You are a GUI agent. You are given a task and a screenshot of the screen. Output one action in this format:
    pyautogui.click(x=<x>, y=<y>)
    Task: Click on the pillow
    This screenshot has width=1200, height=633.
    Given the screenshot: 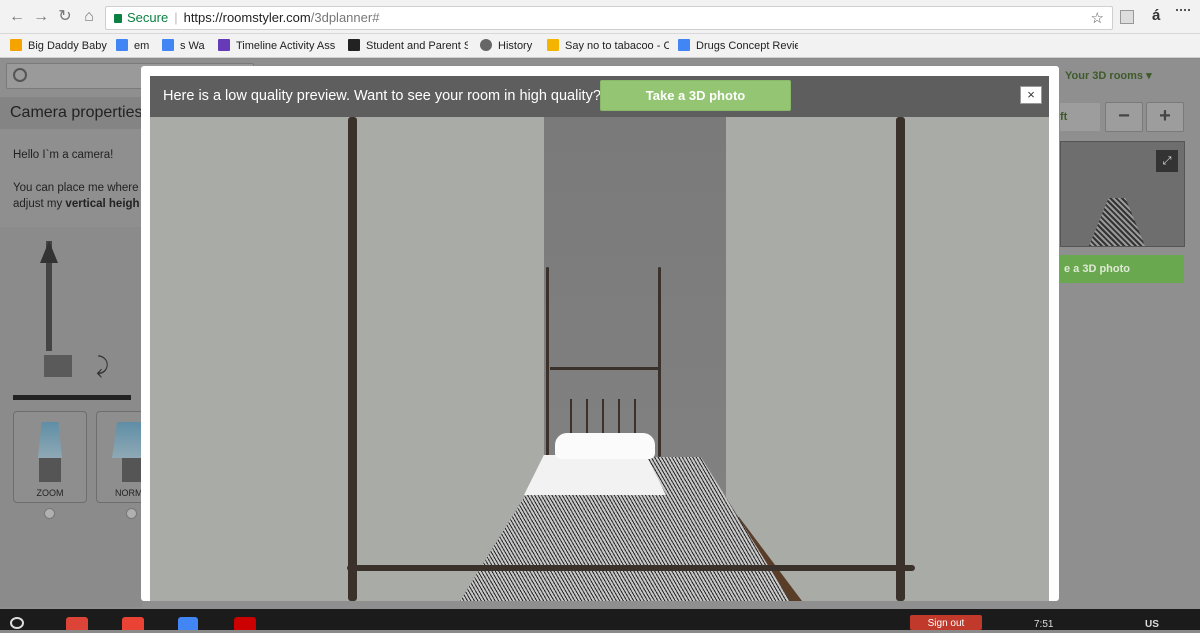 What is the action you would take?
    pyautogui.click(x=605, y=446)
    